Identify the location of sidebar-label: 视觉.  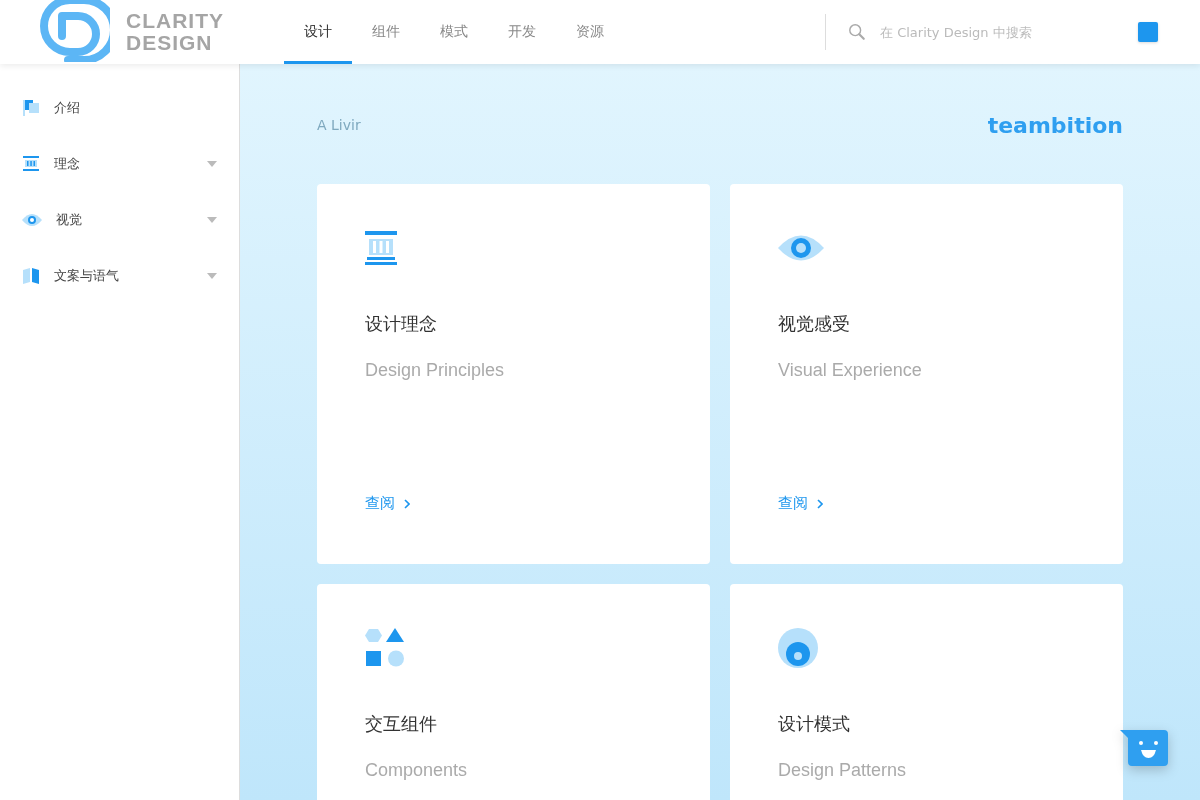
(69, 220).